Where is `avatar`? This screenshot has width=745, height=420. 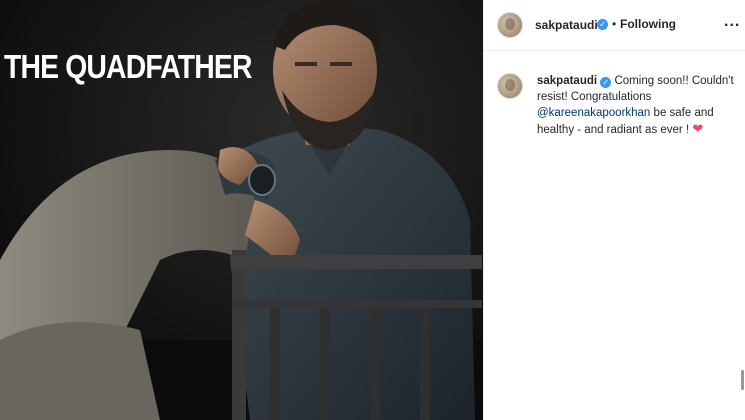 avatar is located at coordinates (510, 25).